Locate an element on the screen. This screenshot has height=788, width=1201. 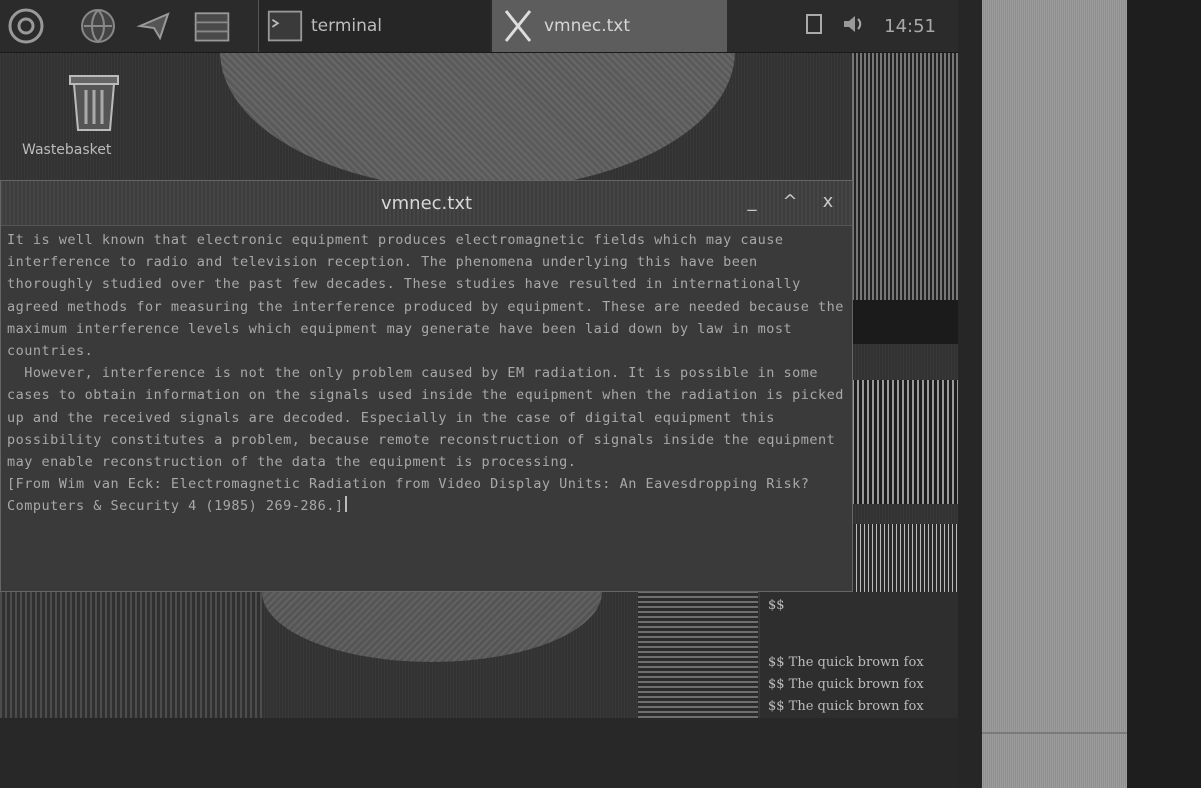
wallpaper-bowl-top is located at coordinates (477, 120).